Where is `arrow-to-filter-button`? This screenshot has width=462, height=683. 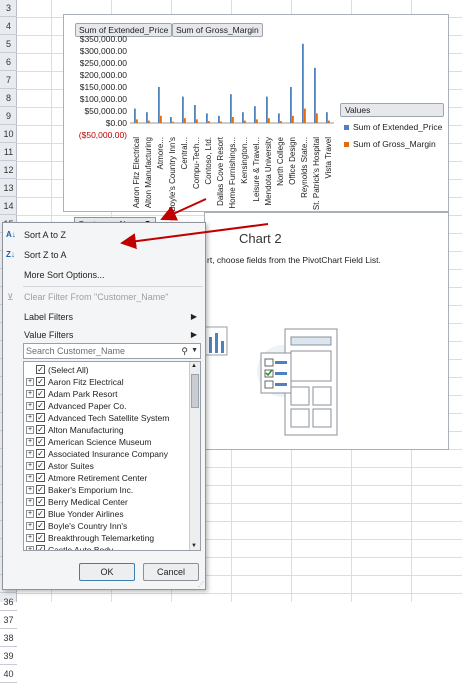
arrow-to-filter-button is located at coordinates (183, 209).